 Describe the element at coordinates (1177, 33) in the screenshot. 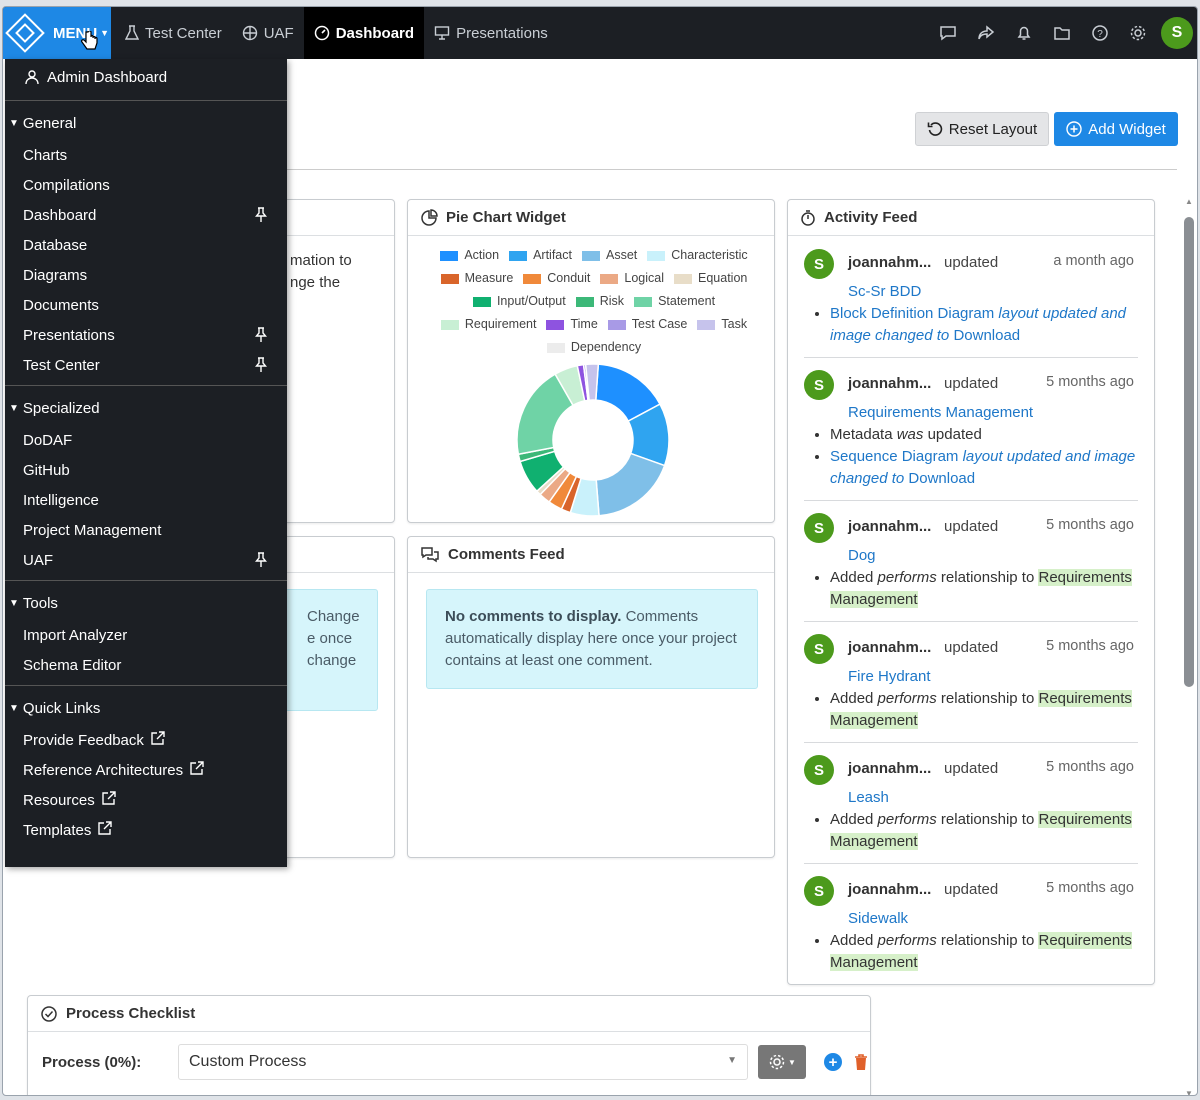

I see `user-avatar: S` at that location.